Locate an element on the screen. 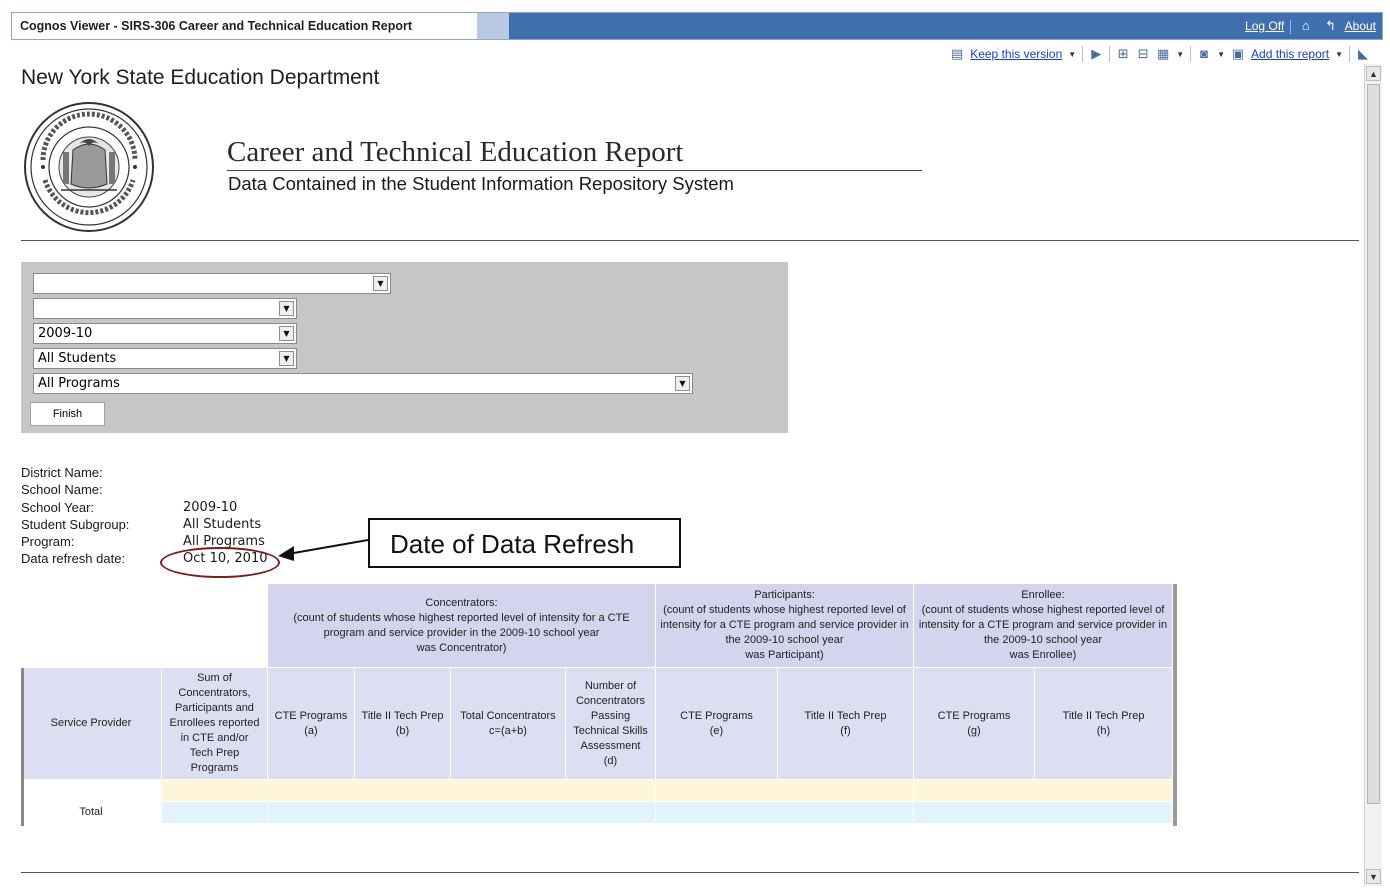  column-header-part-cte: CTE Programs (e) is located at coordinates (717, 724).